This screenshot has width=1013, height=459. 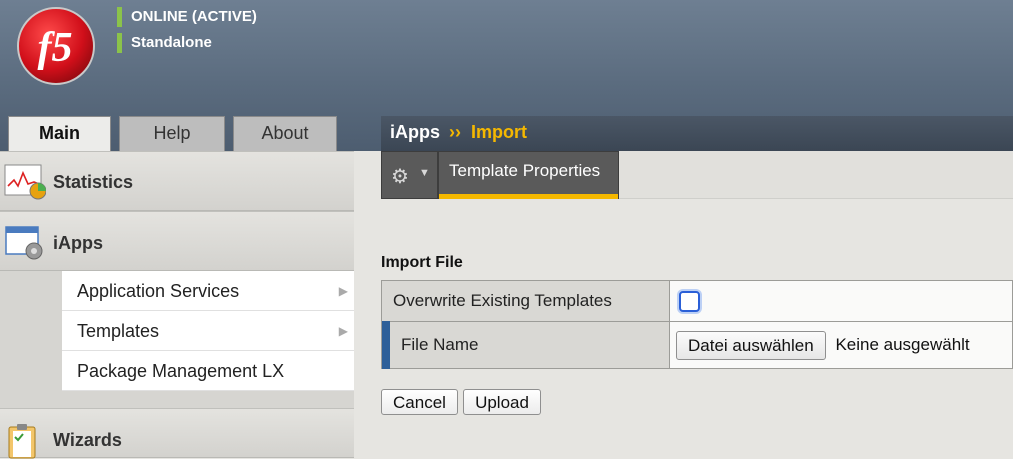 I want to click on submenu-item-application-services: Application Services ▶, so click(x=208, y=291).